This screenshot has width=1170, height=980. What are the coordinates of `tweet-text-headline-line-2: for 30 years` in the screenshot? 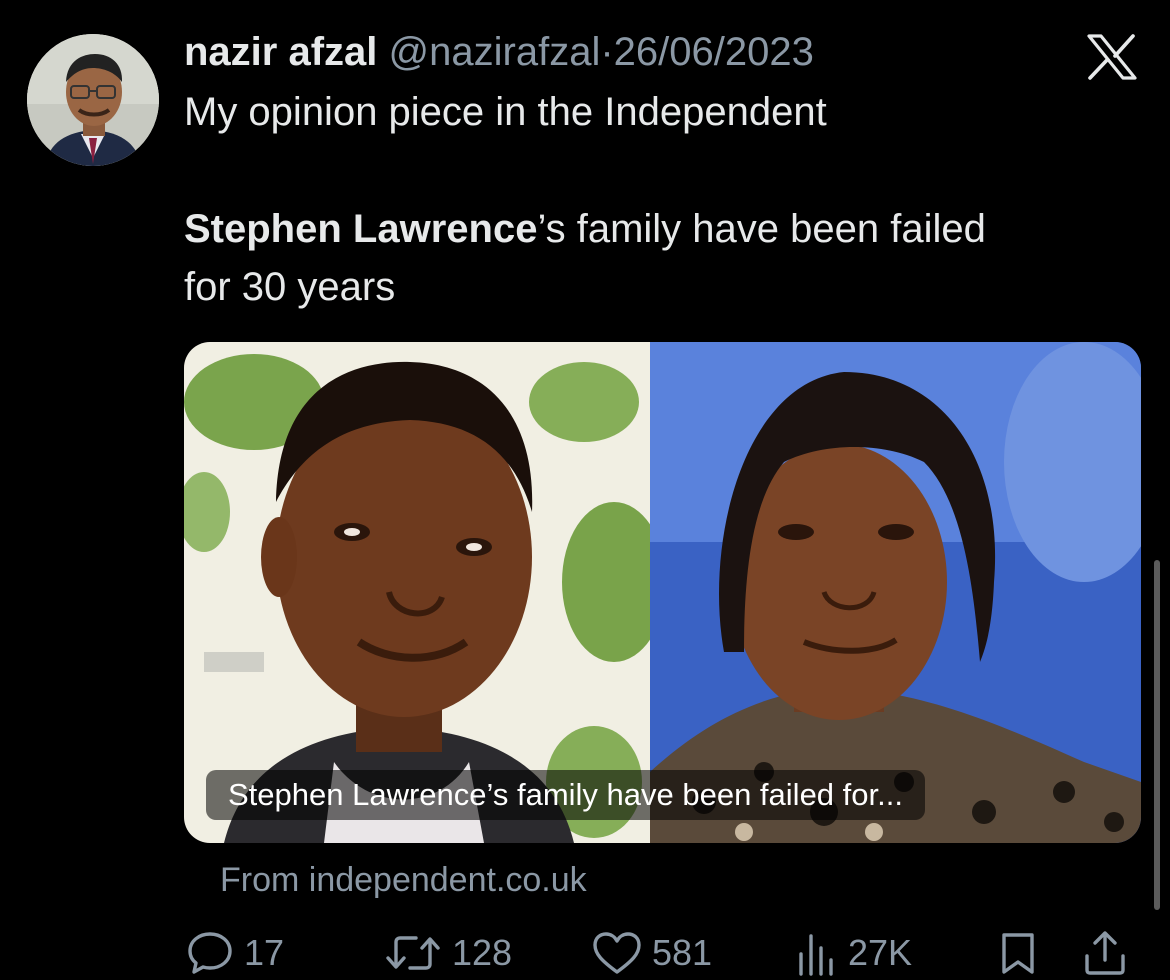 It's located at (290, 287).